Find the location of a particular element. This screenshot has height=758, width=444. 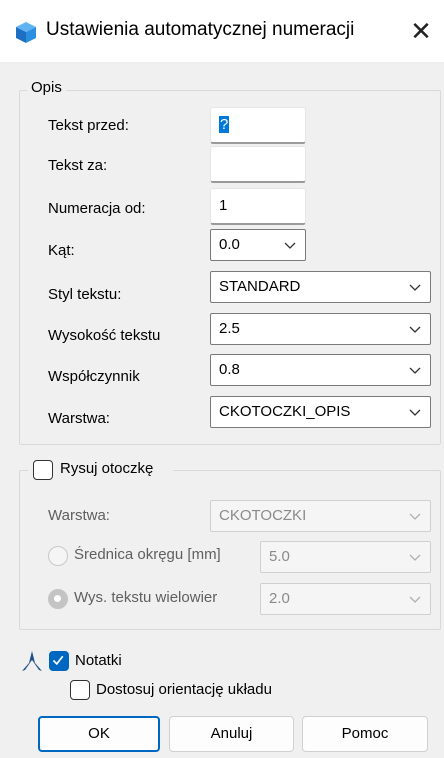

tekst-przed-label: Tekst przed: is located at coordinates (88, 125).